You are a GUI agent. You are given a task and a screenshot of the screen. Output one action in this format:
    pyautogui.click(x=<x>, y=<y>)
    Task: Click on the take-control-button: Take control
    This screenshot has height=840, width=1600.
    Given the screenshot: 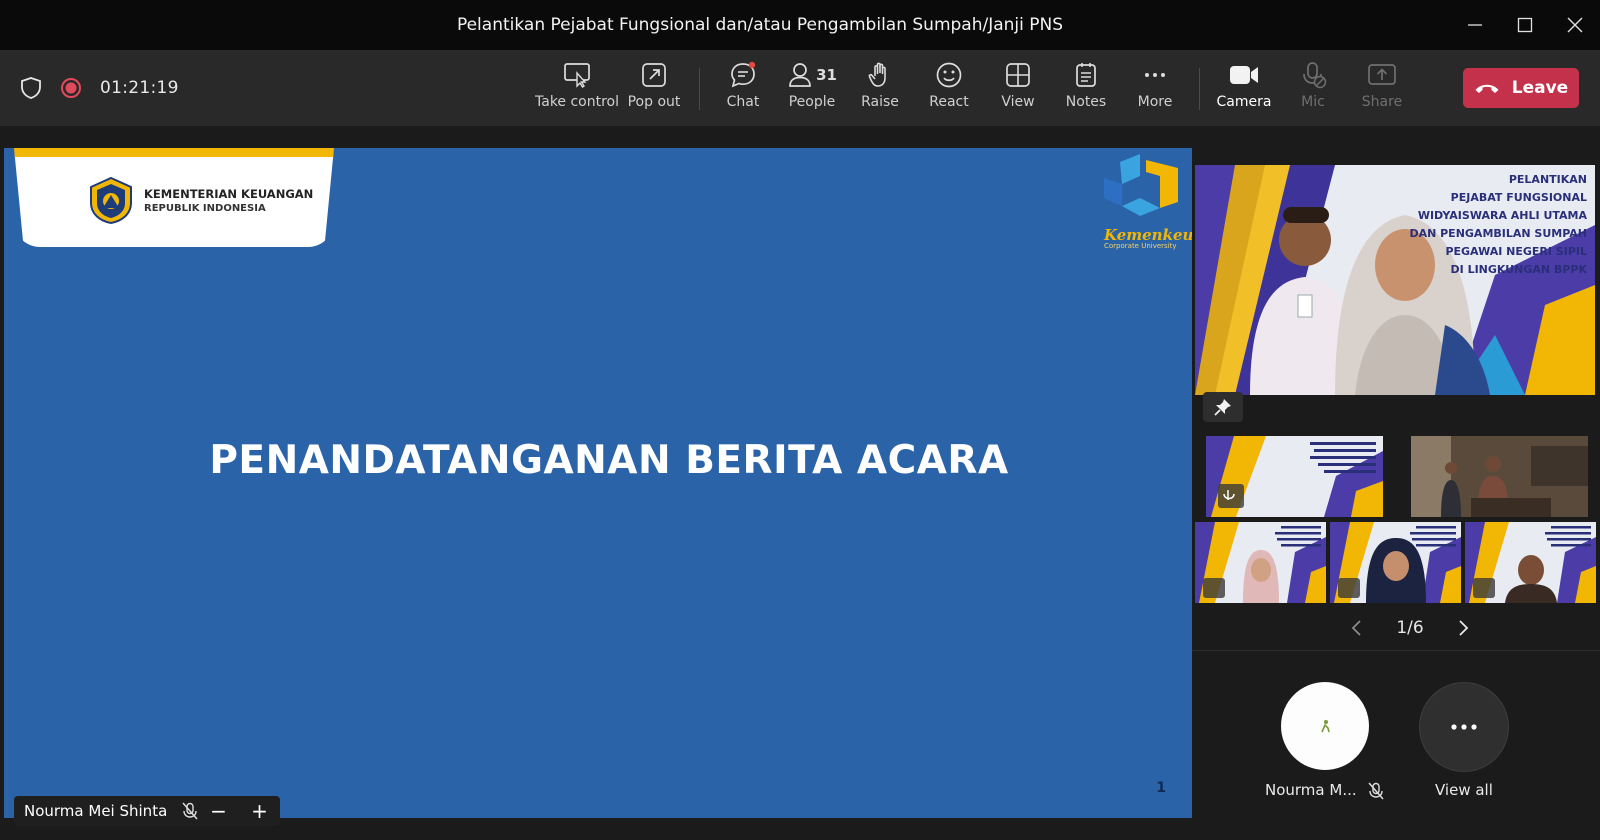 What is the action you would take?
    pyautogui.click(x=577, y=89)
    